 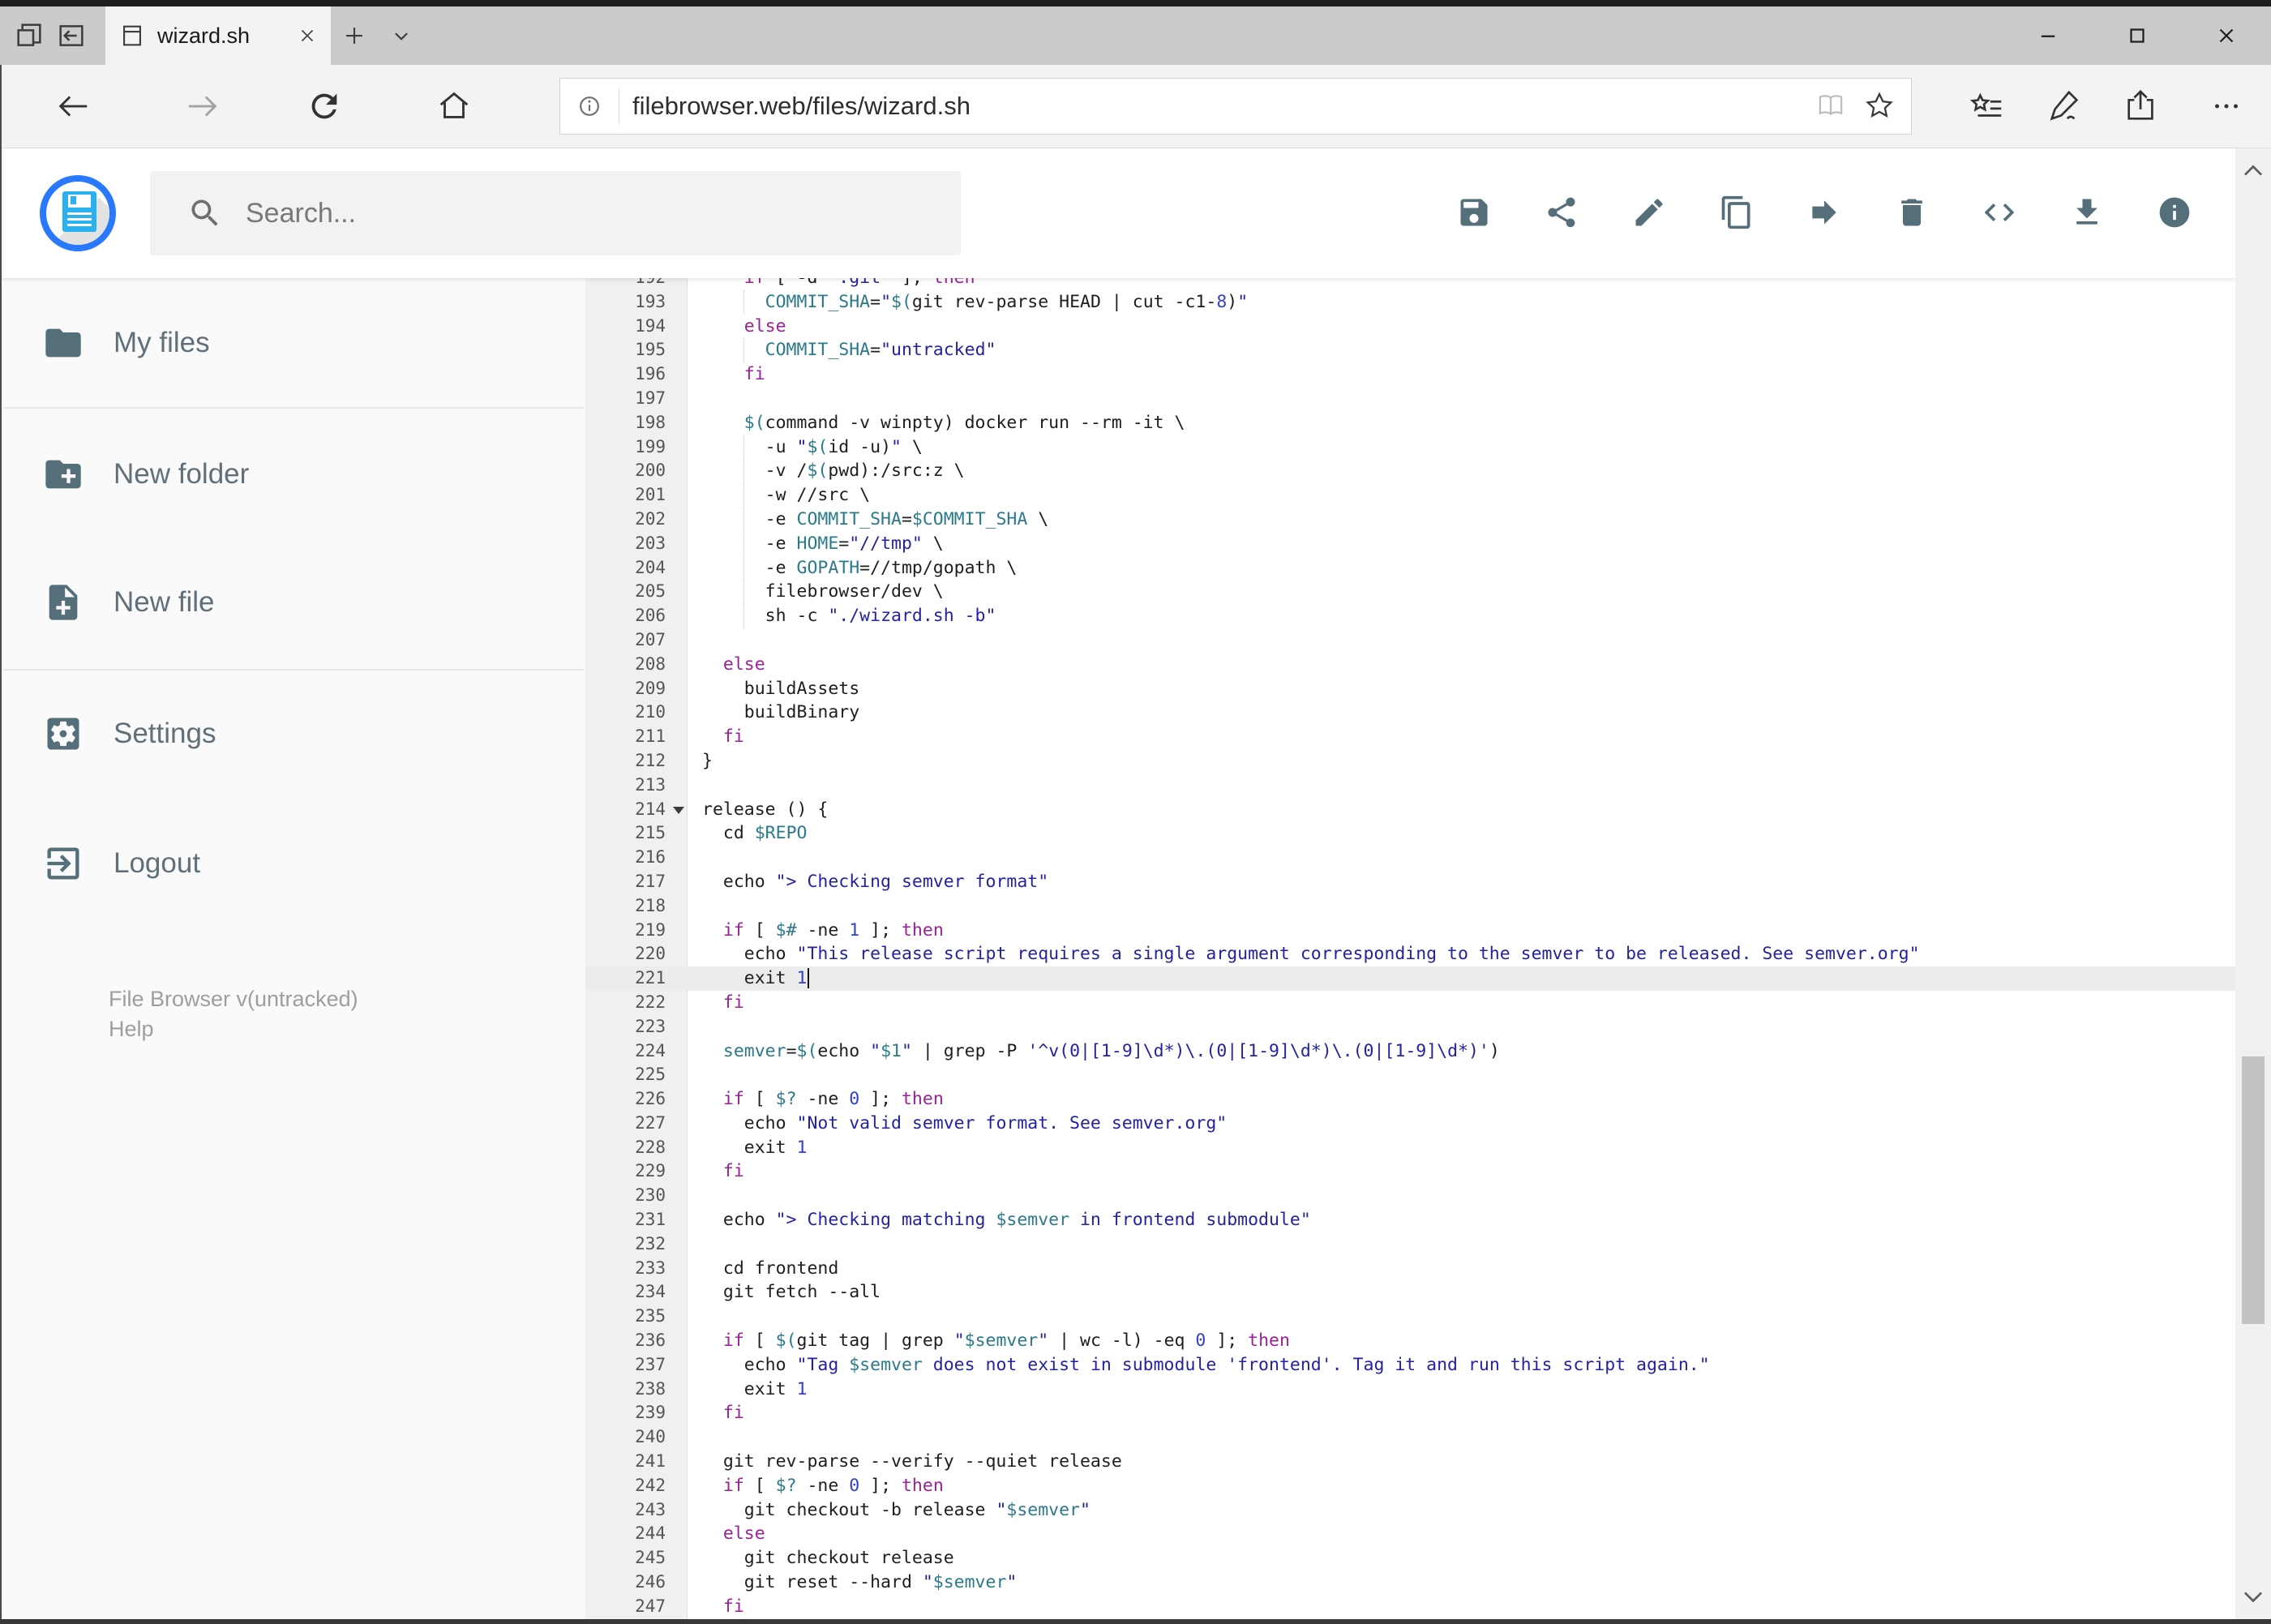 What do you see at coordinates (1410, 907) in the screenshot?
I see `code-line: 218` at bounding box center [1410, 907].